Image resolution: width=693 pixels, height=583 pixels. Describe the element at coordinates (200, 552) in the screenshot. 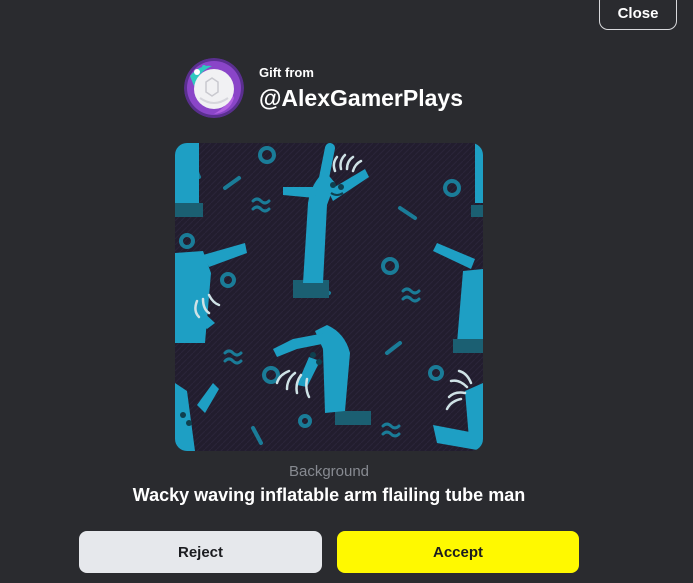

I see `reject-button: Reject` at that location.